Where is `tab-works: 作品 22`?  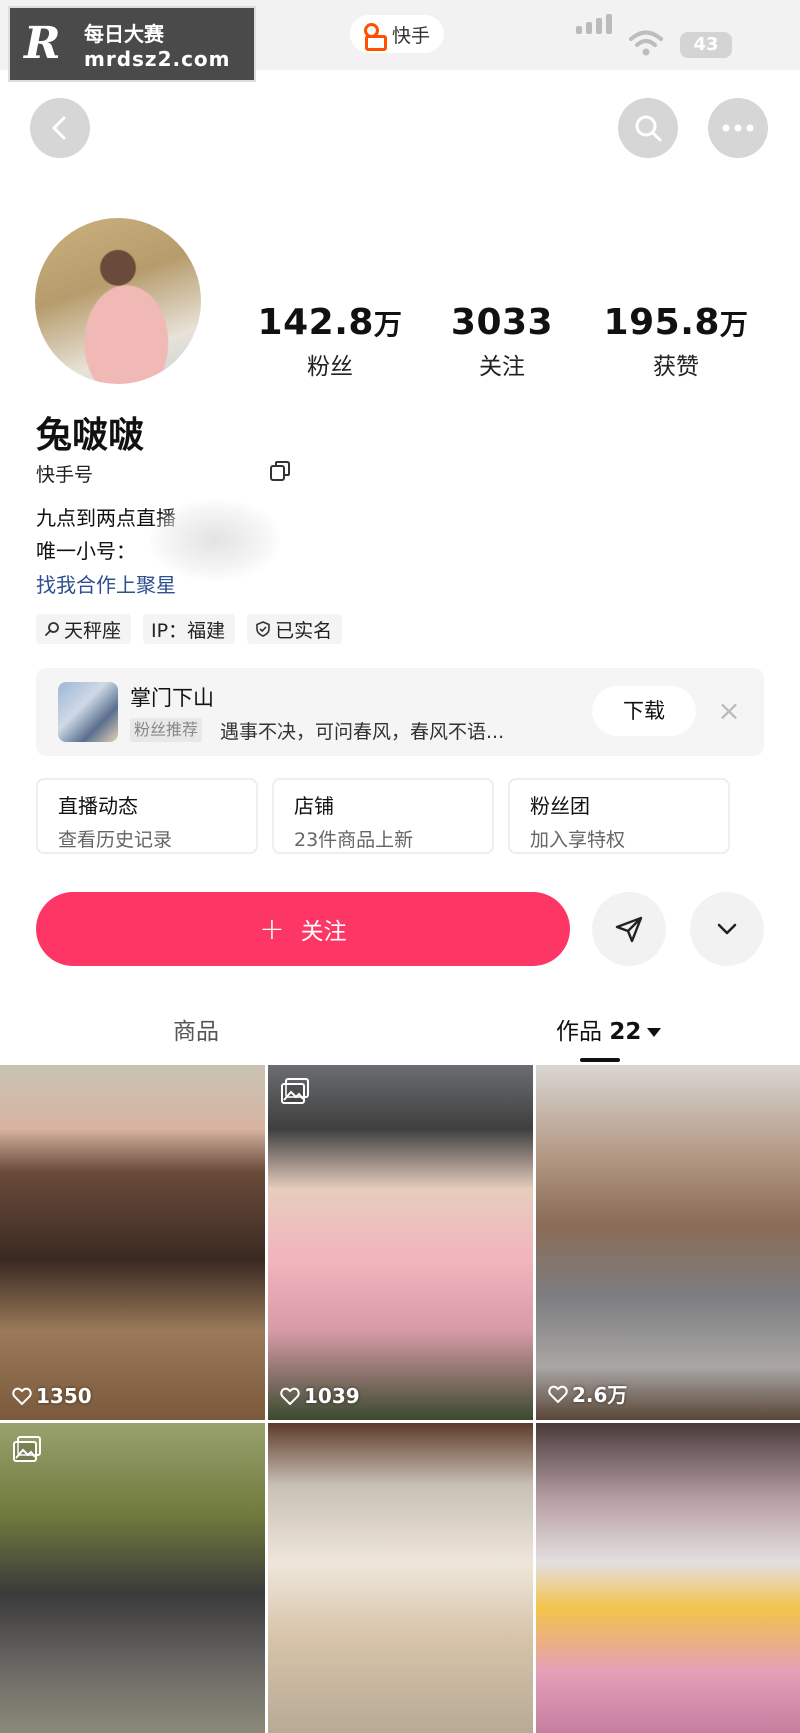 tab-works: 作品 22 is located at coordinates (609, 1029).